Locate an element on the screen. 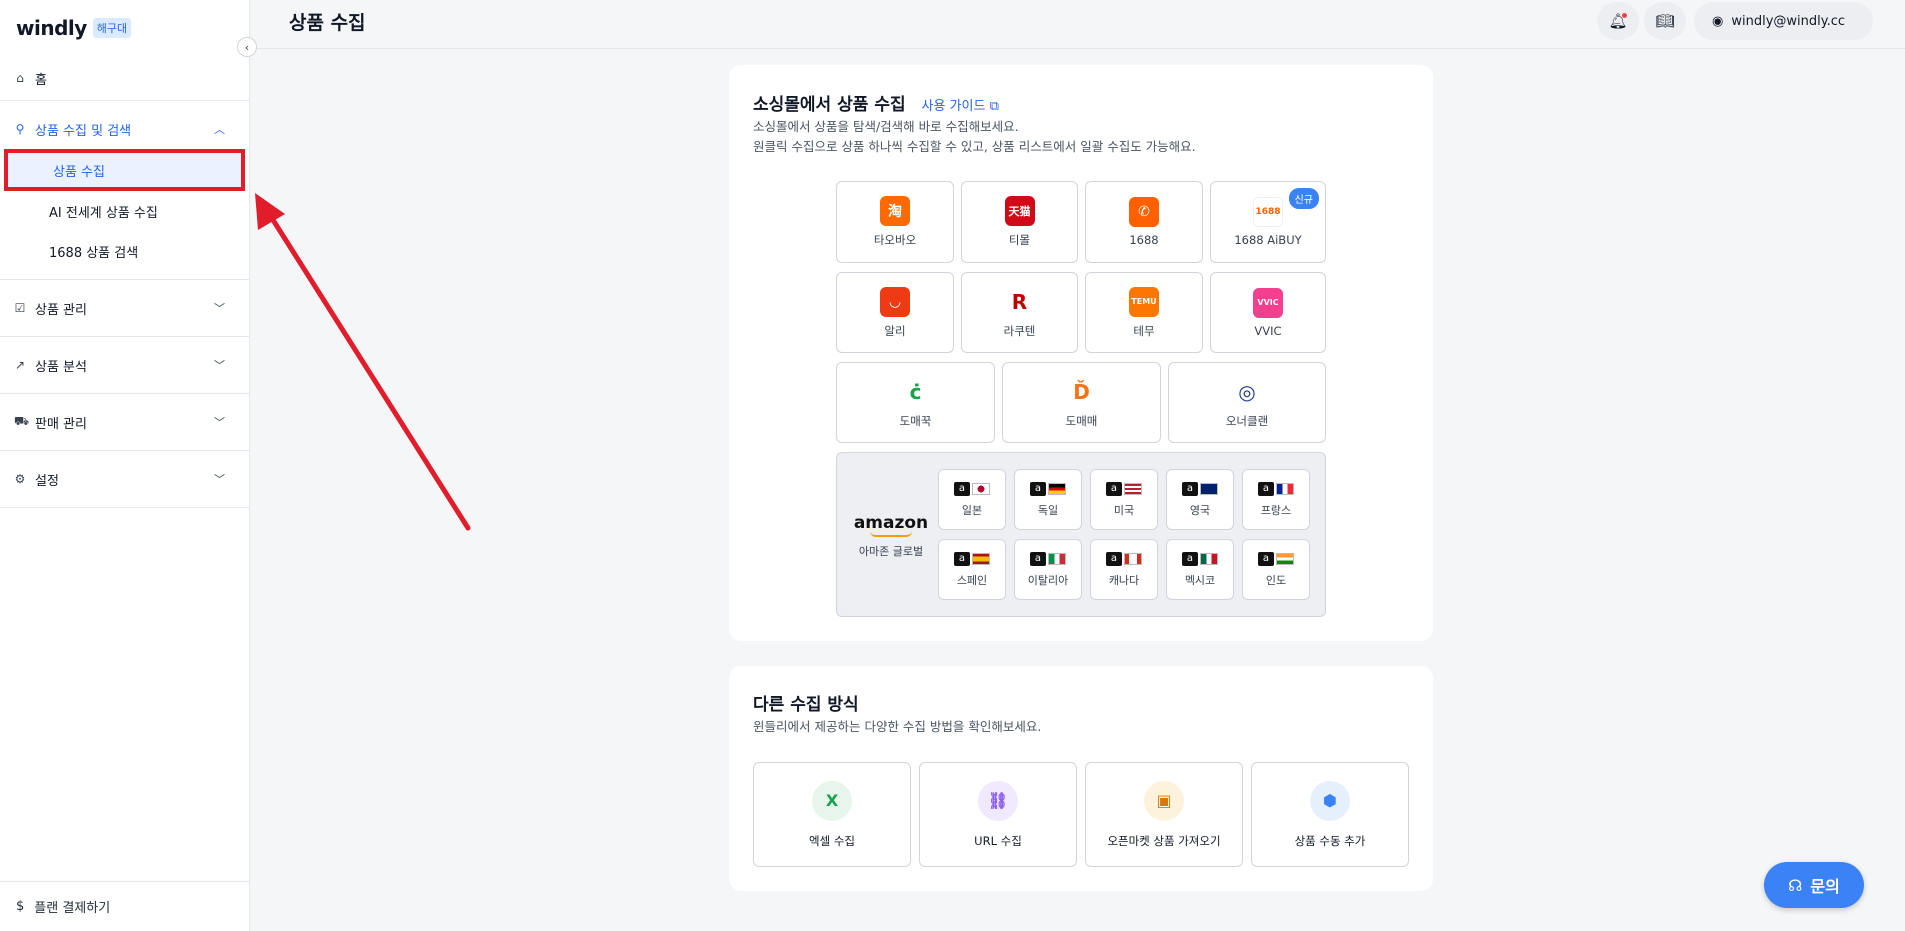  shop-label: 도매매 is located at coordinates (1081, 420).